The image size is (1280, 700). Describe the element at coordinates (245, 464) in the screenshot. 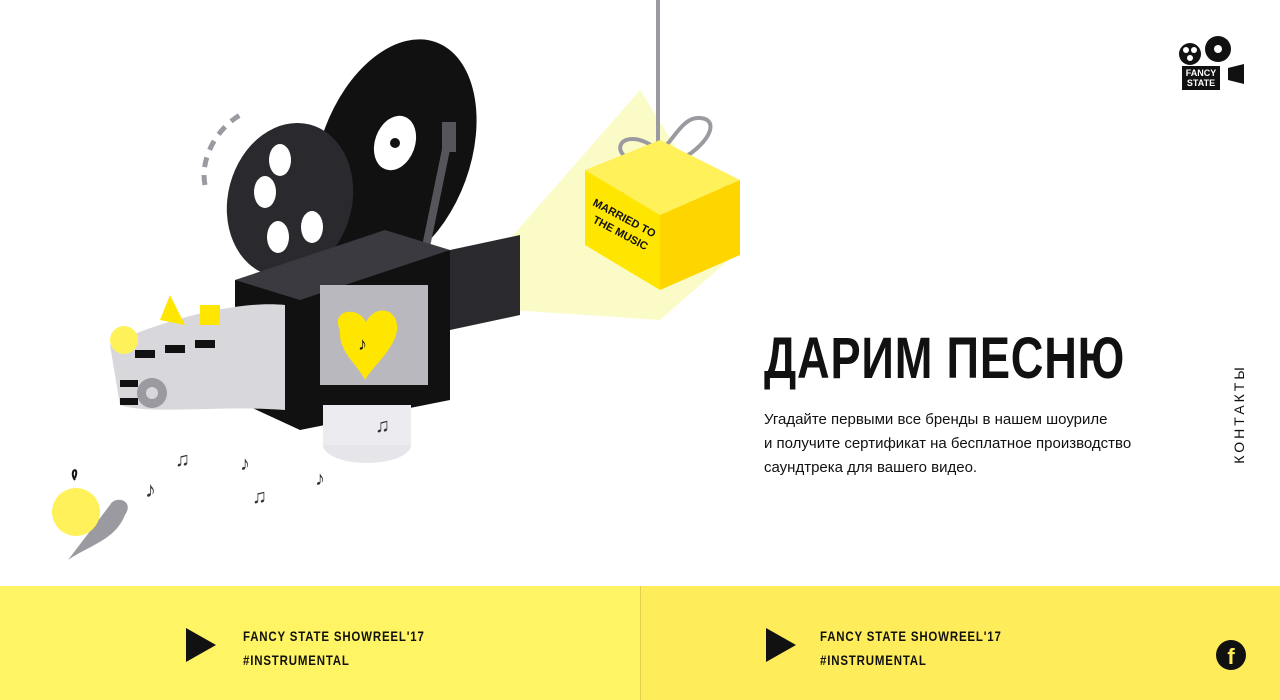

I see `music-note-3: ♪` at that location.